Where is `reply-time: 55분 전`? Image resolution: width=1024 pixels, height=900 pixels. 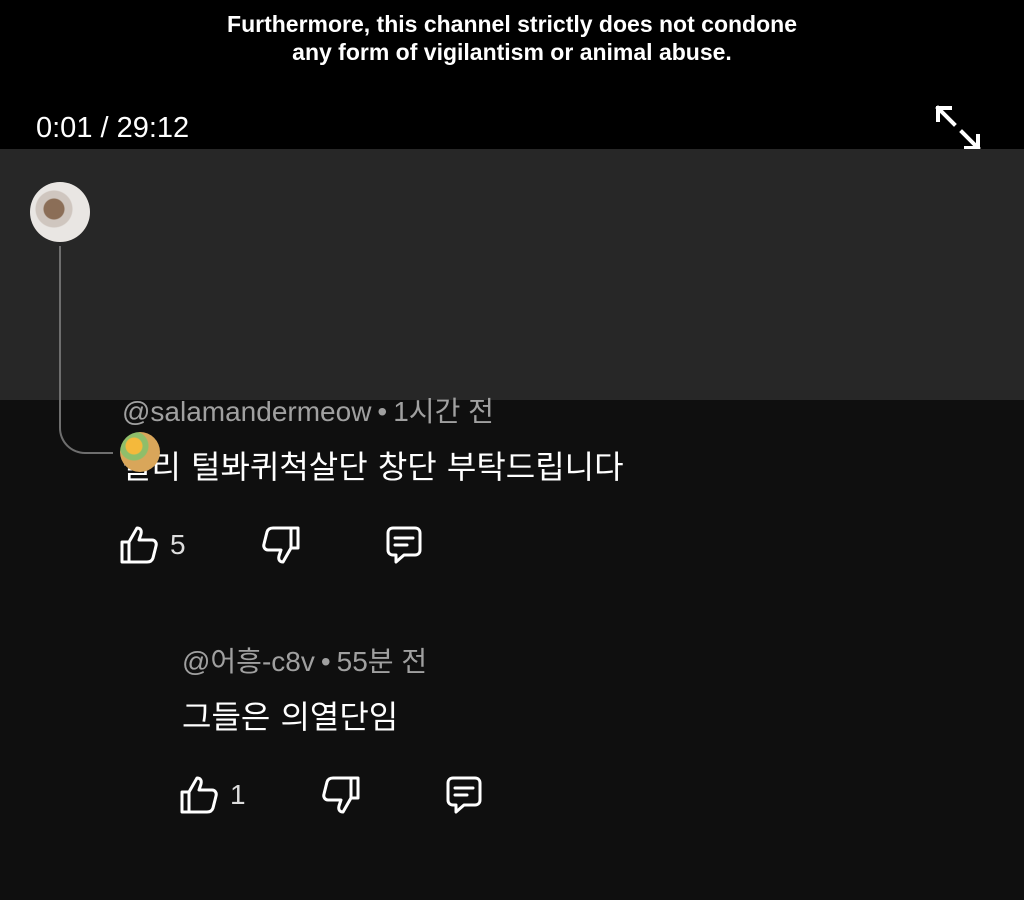 reply-time: 55분 전 is located at coordinates (382, 661).